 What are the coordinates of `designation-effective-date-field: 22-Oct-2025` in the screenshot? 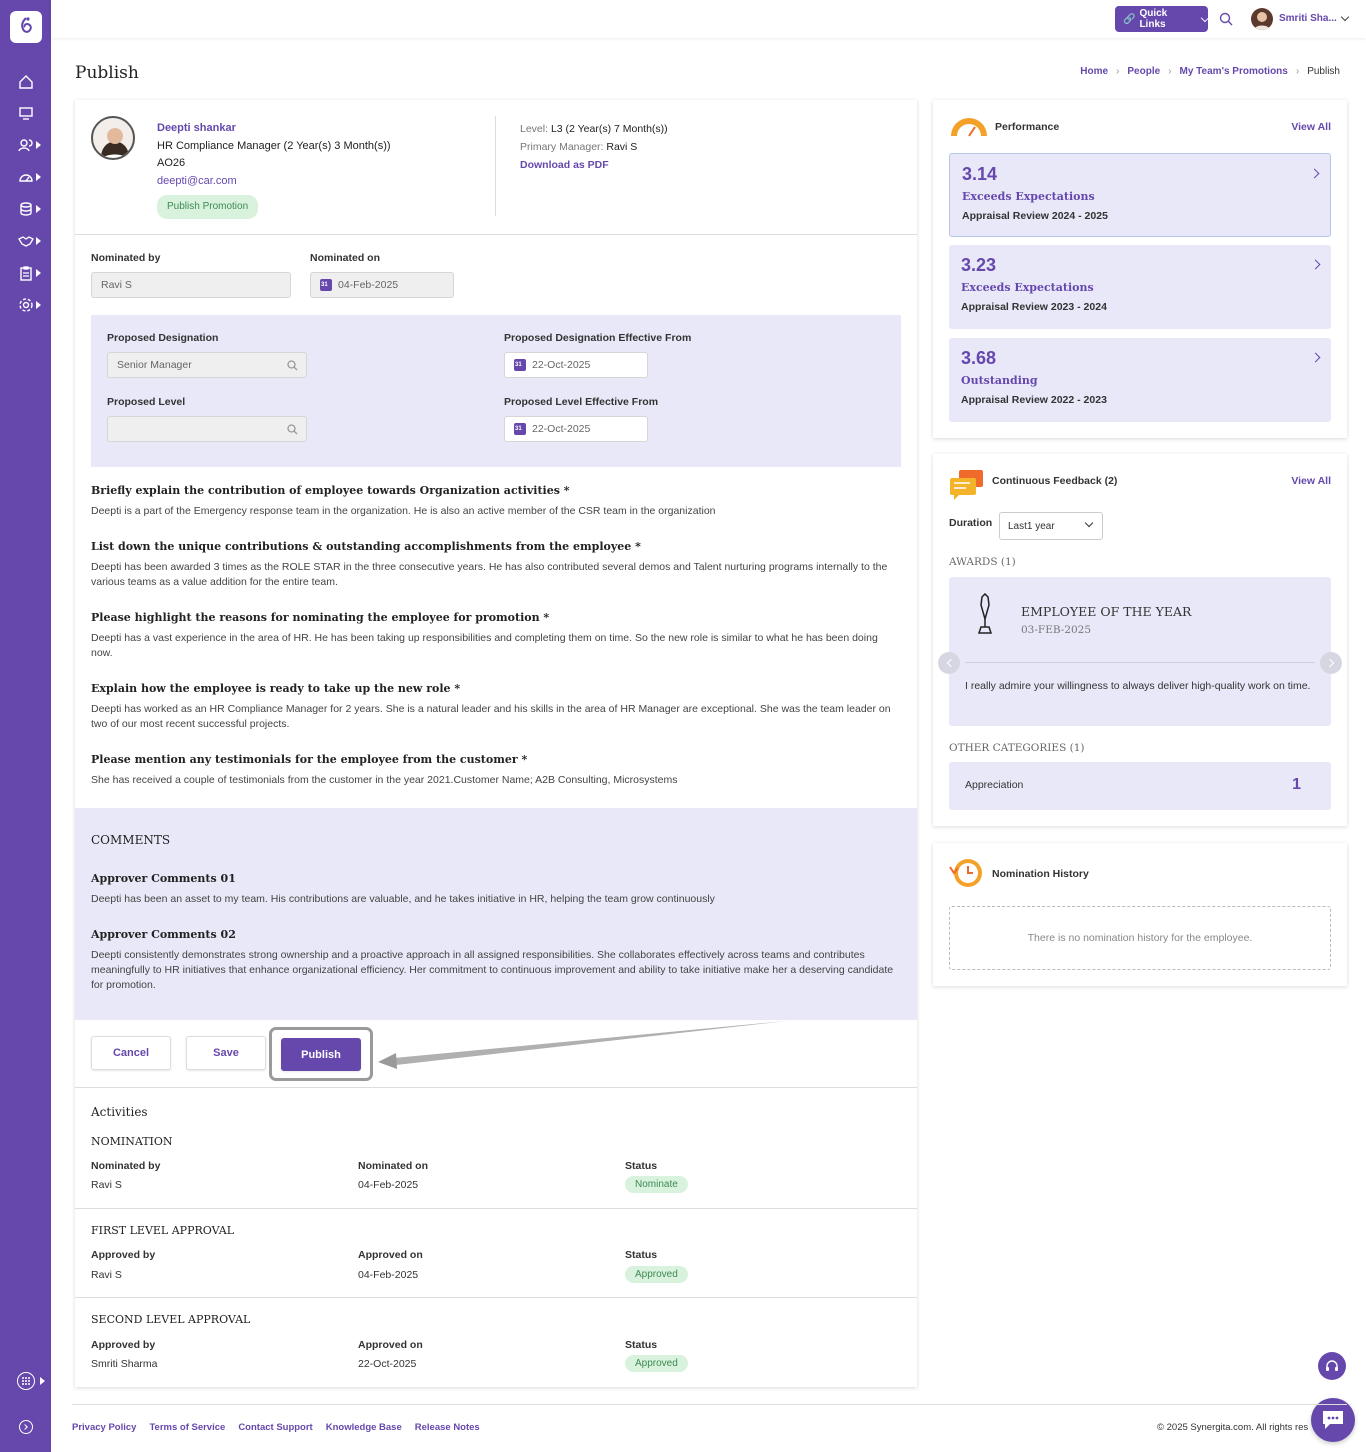 It's located at (576, 365).